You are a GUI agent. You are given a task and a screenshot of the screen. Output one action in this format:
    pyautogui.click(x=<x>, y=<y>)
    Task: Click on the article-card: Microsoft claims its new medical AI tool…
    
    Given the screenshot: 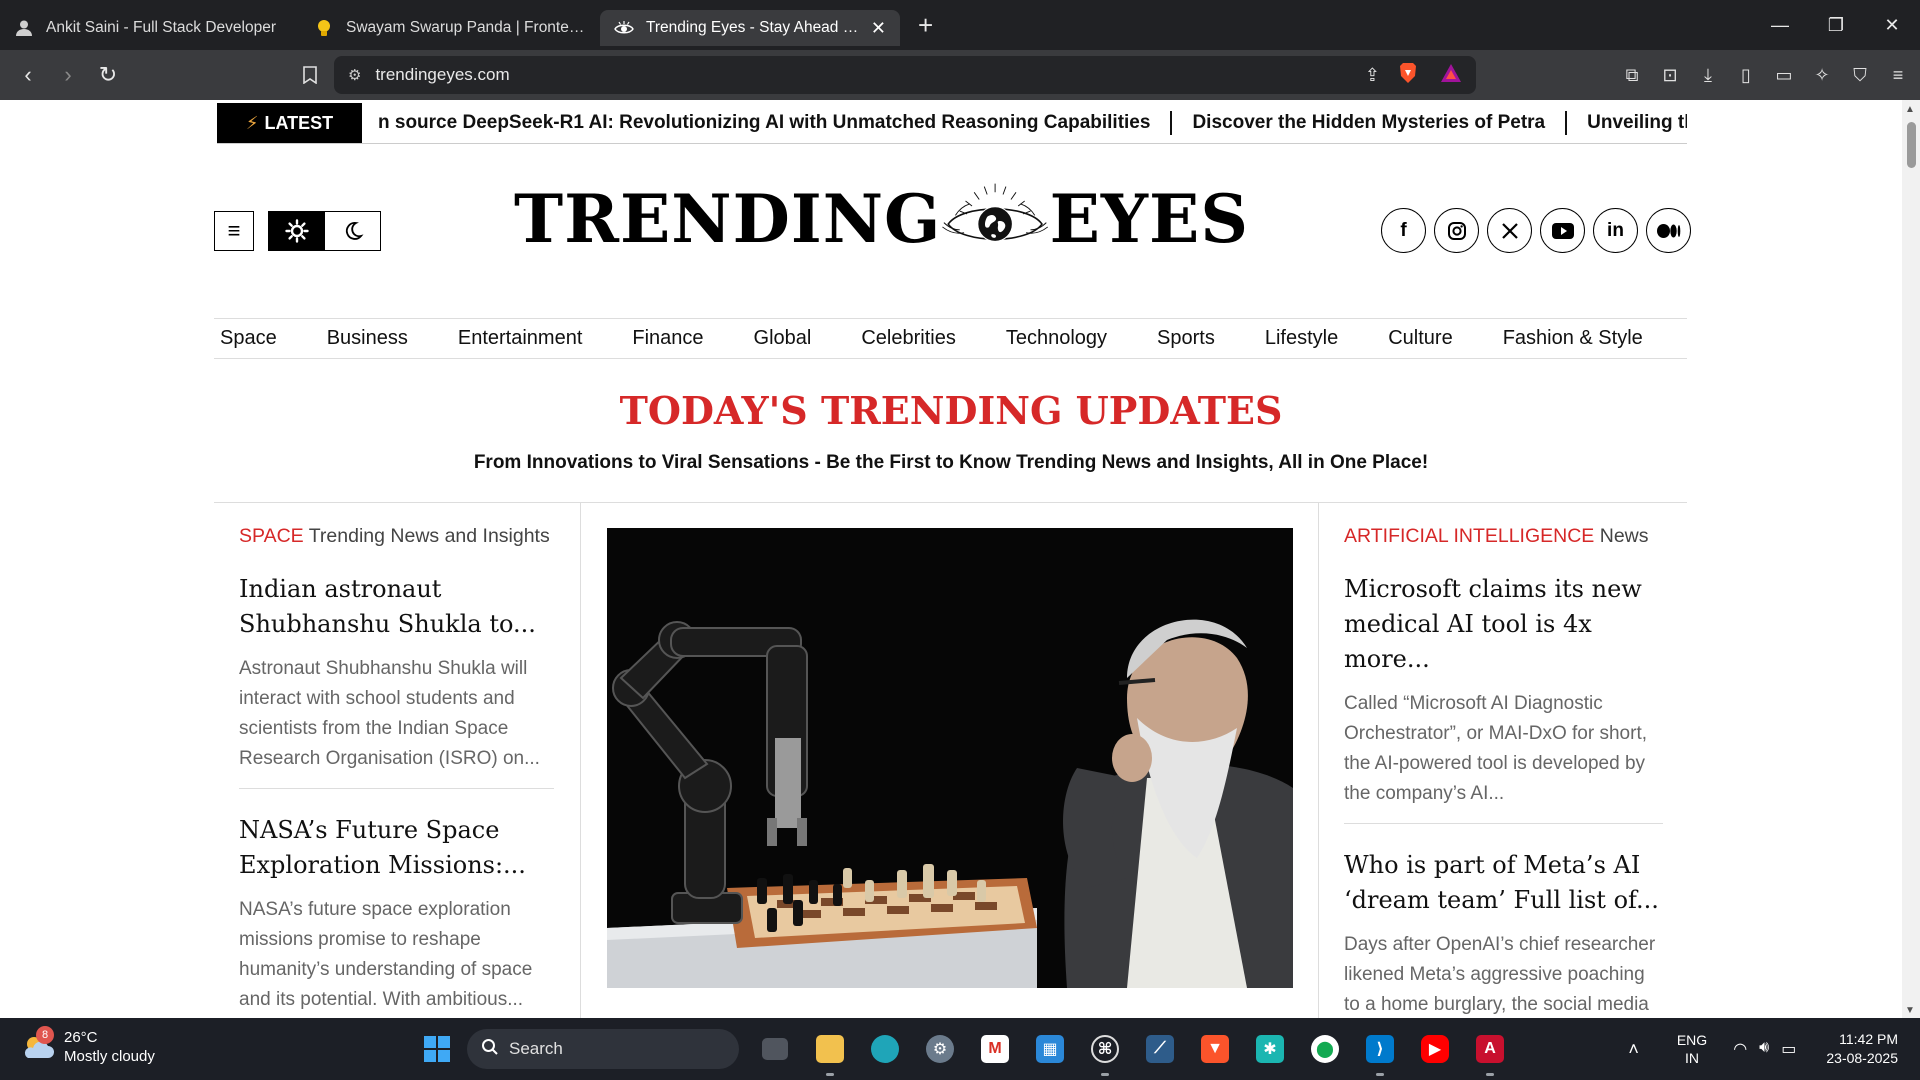 What is the action you would take?
    pyautogui.click(x=1503, y=698)
    